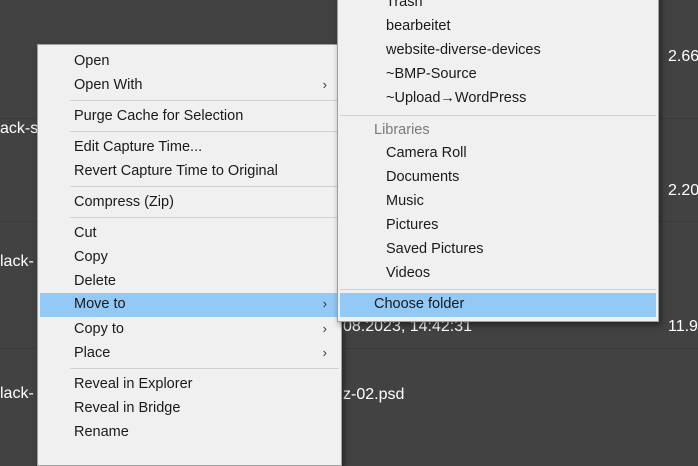 The image size is (698, 466). Describe the element at coordinates (100, 304) in the screenshot. I see `menu-item-label: Move to` at that location.